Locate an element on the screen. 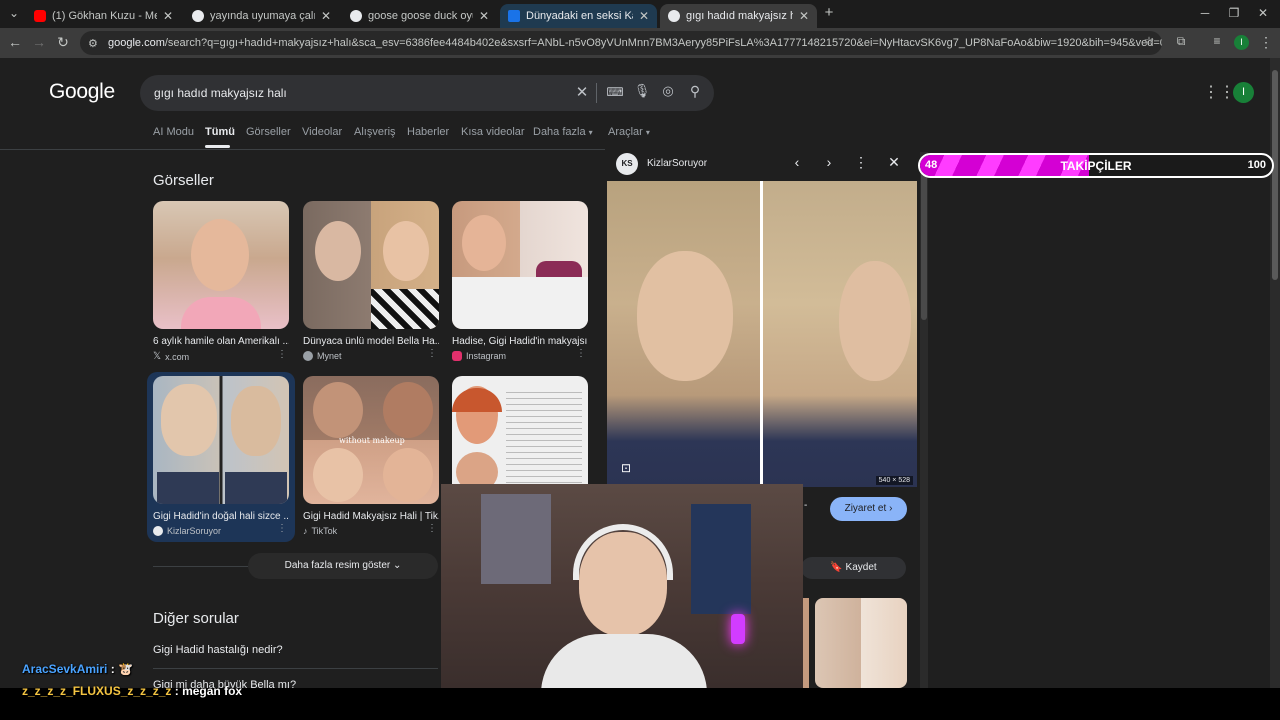  tab-title: gıgı hadıd makyajsız halı - Goo is located at coordinates (739, 16).